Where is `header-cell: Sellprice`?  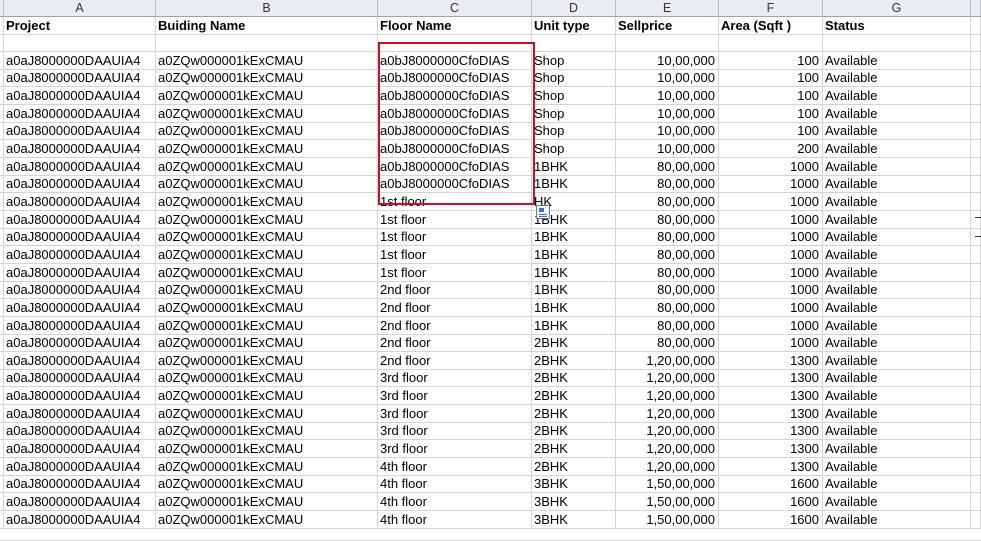 header-cell: Sellprice is located at coordinates (667, 26).